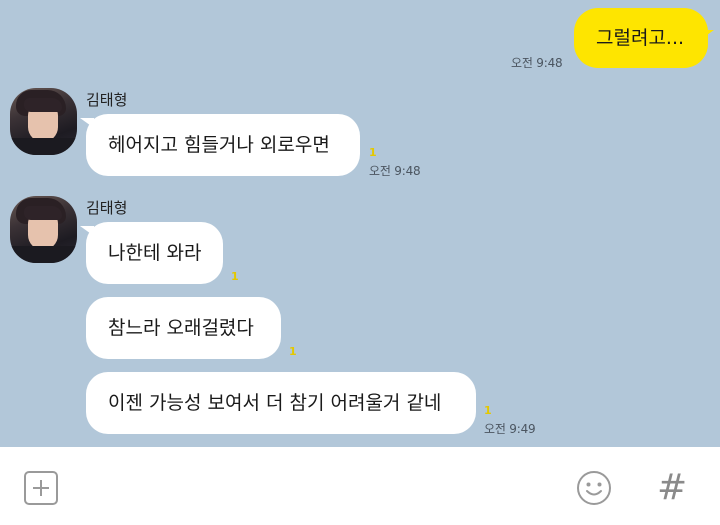  I want to click on message-text: 참느라 오래걸렸다, so click(181, 328).